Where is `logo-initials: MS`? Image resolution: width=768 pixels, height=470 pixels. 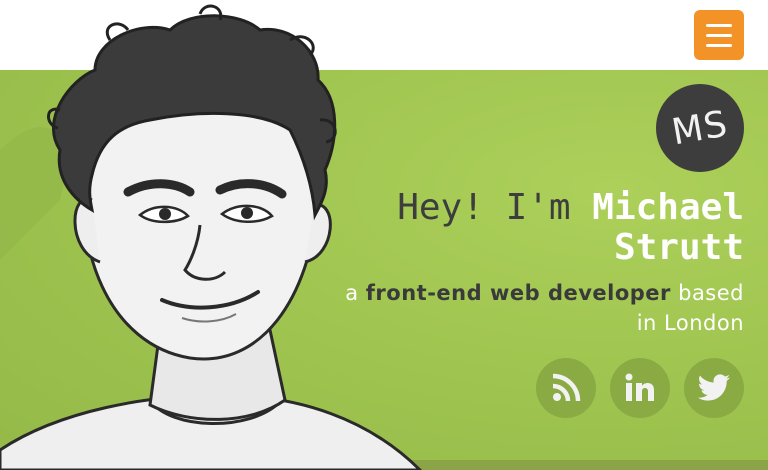 logo-initials: MS is located at coordinates (700, 128).